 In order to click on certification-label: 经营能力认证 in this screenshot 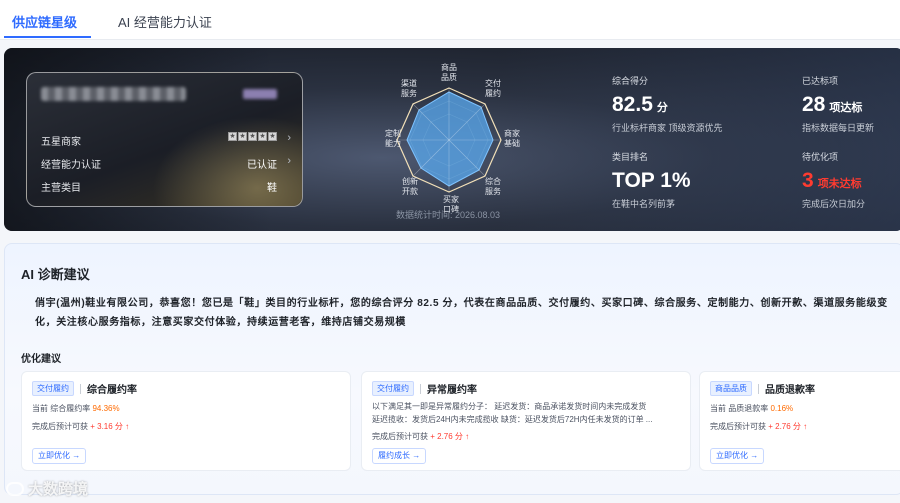, I will do `click(71, 165)`.